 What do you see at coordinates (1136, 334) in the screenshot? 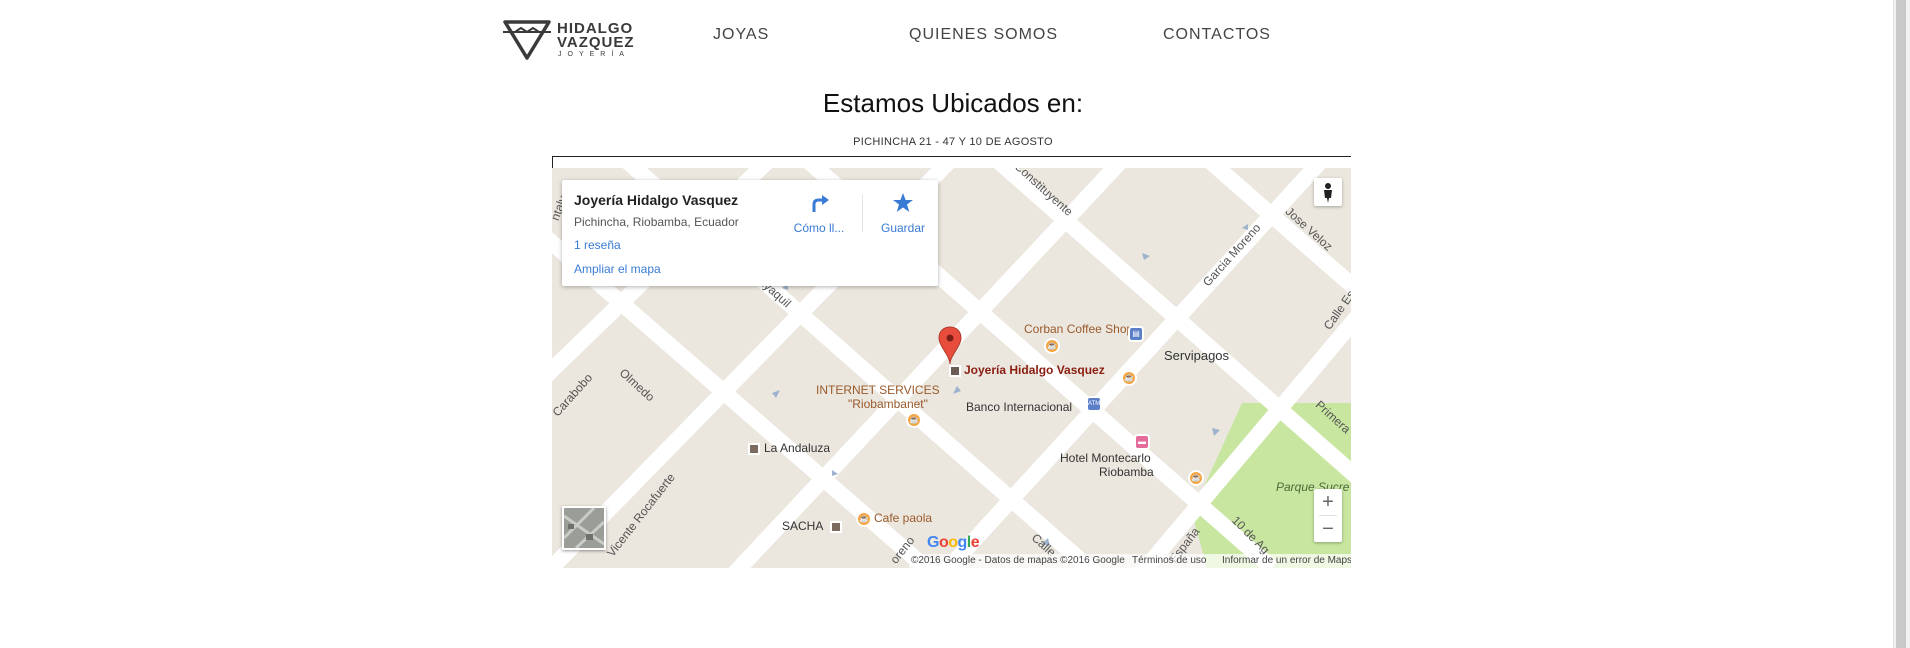
I see `bank-icon: ▤` at bounding box center [1136, 334].